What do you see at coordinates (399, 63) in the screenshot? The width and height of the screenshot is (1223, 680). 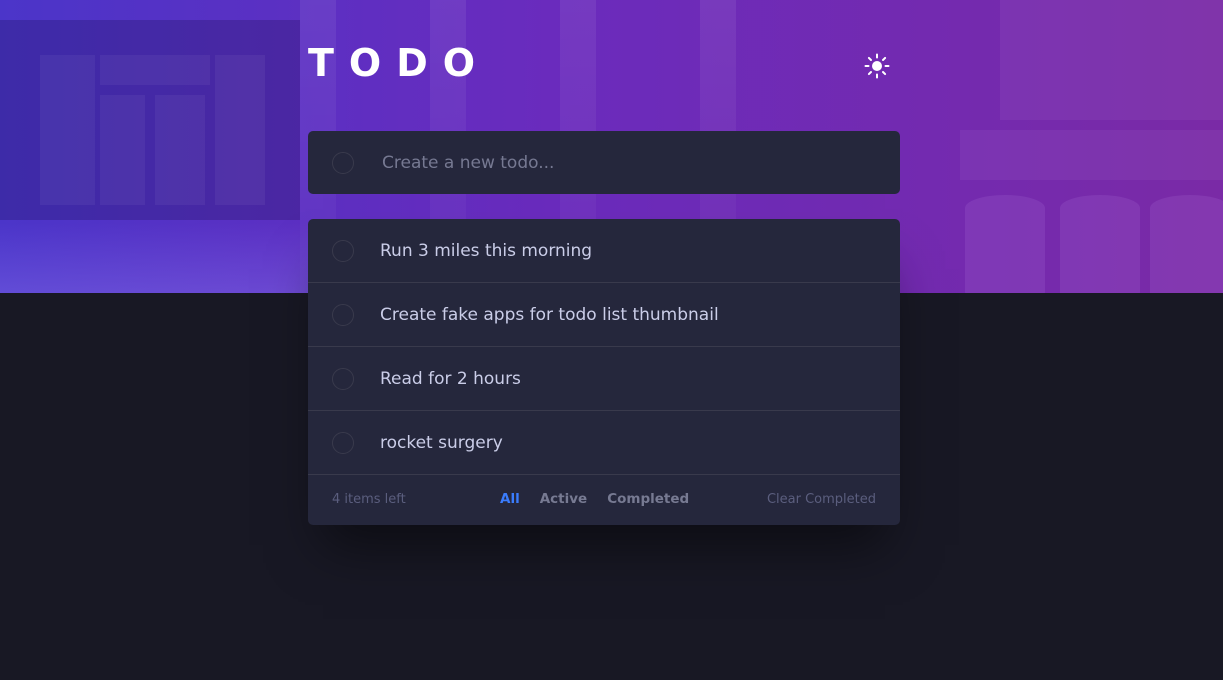 I see `app-title: TODO` at bounding box center [399, 63].